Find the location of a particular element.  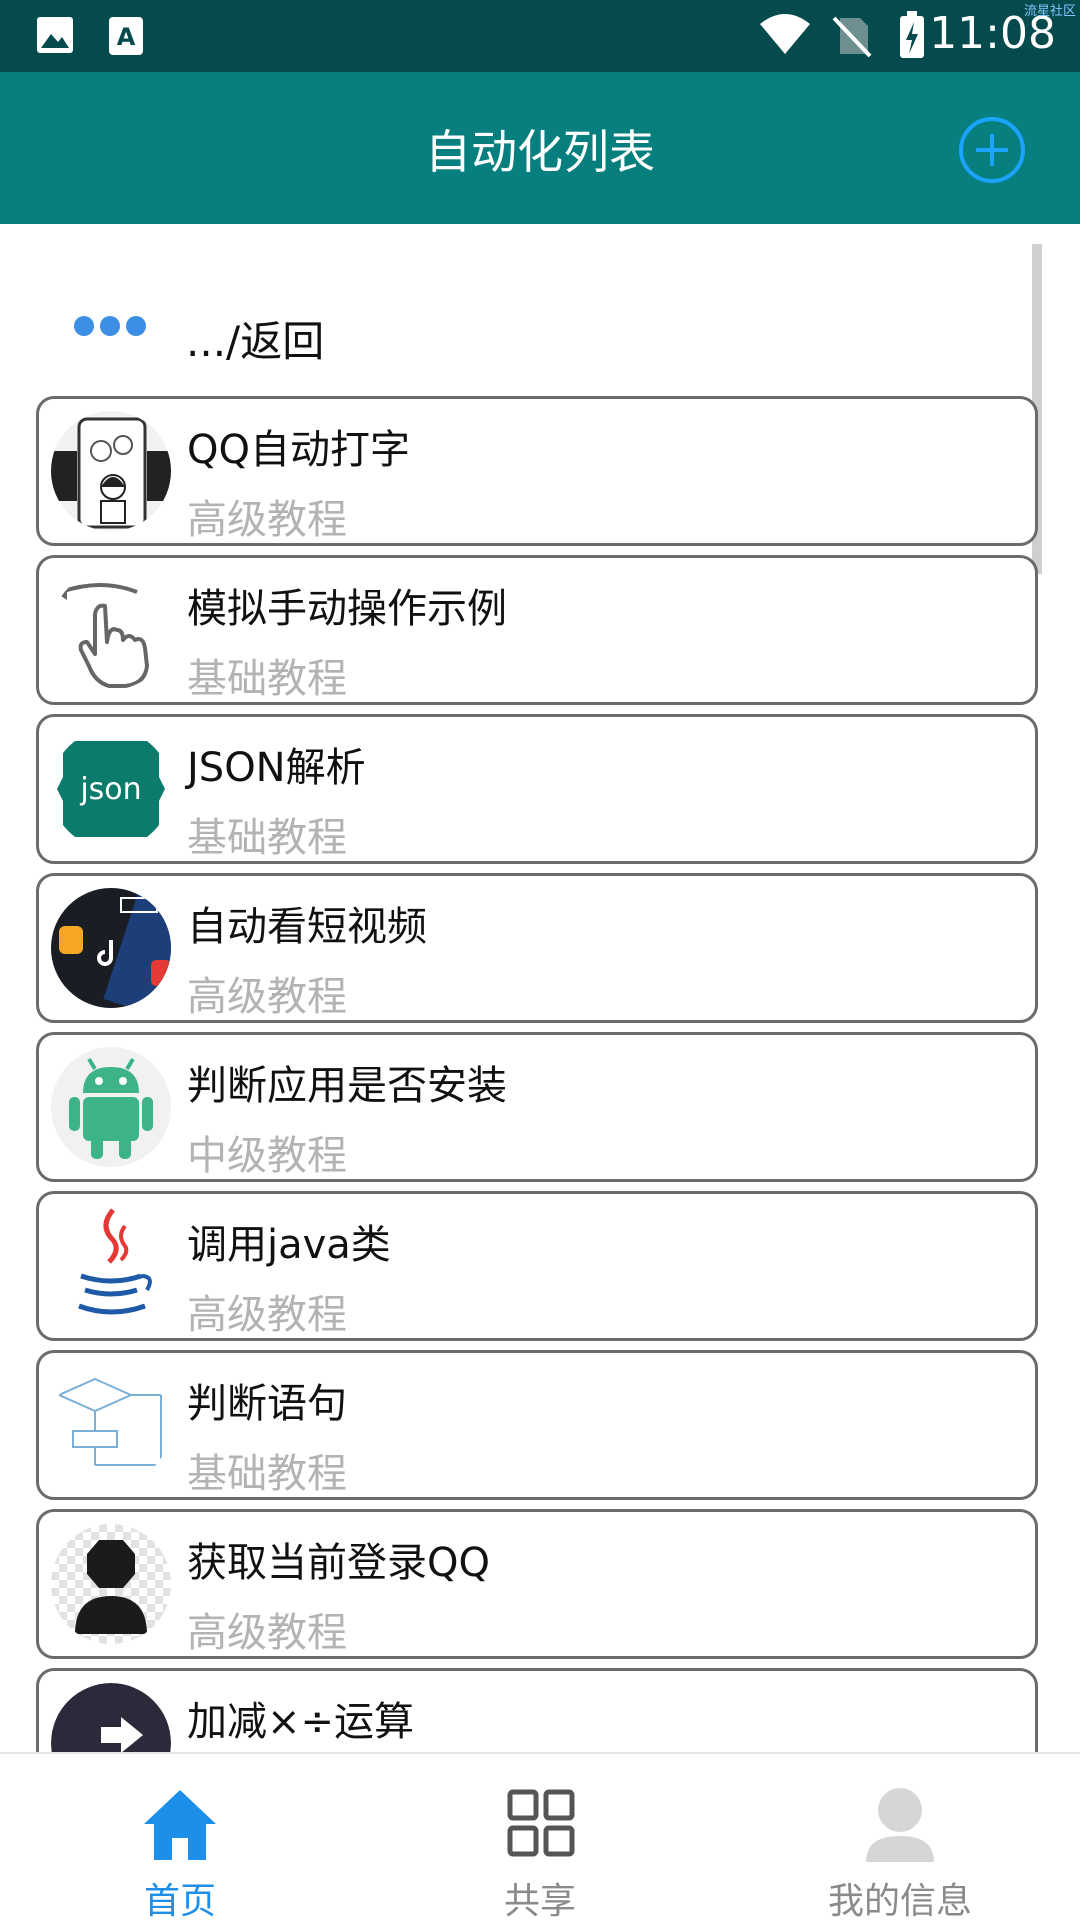

hand-swipe-icon is located at coordinates (111, 630).